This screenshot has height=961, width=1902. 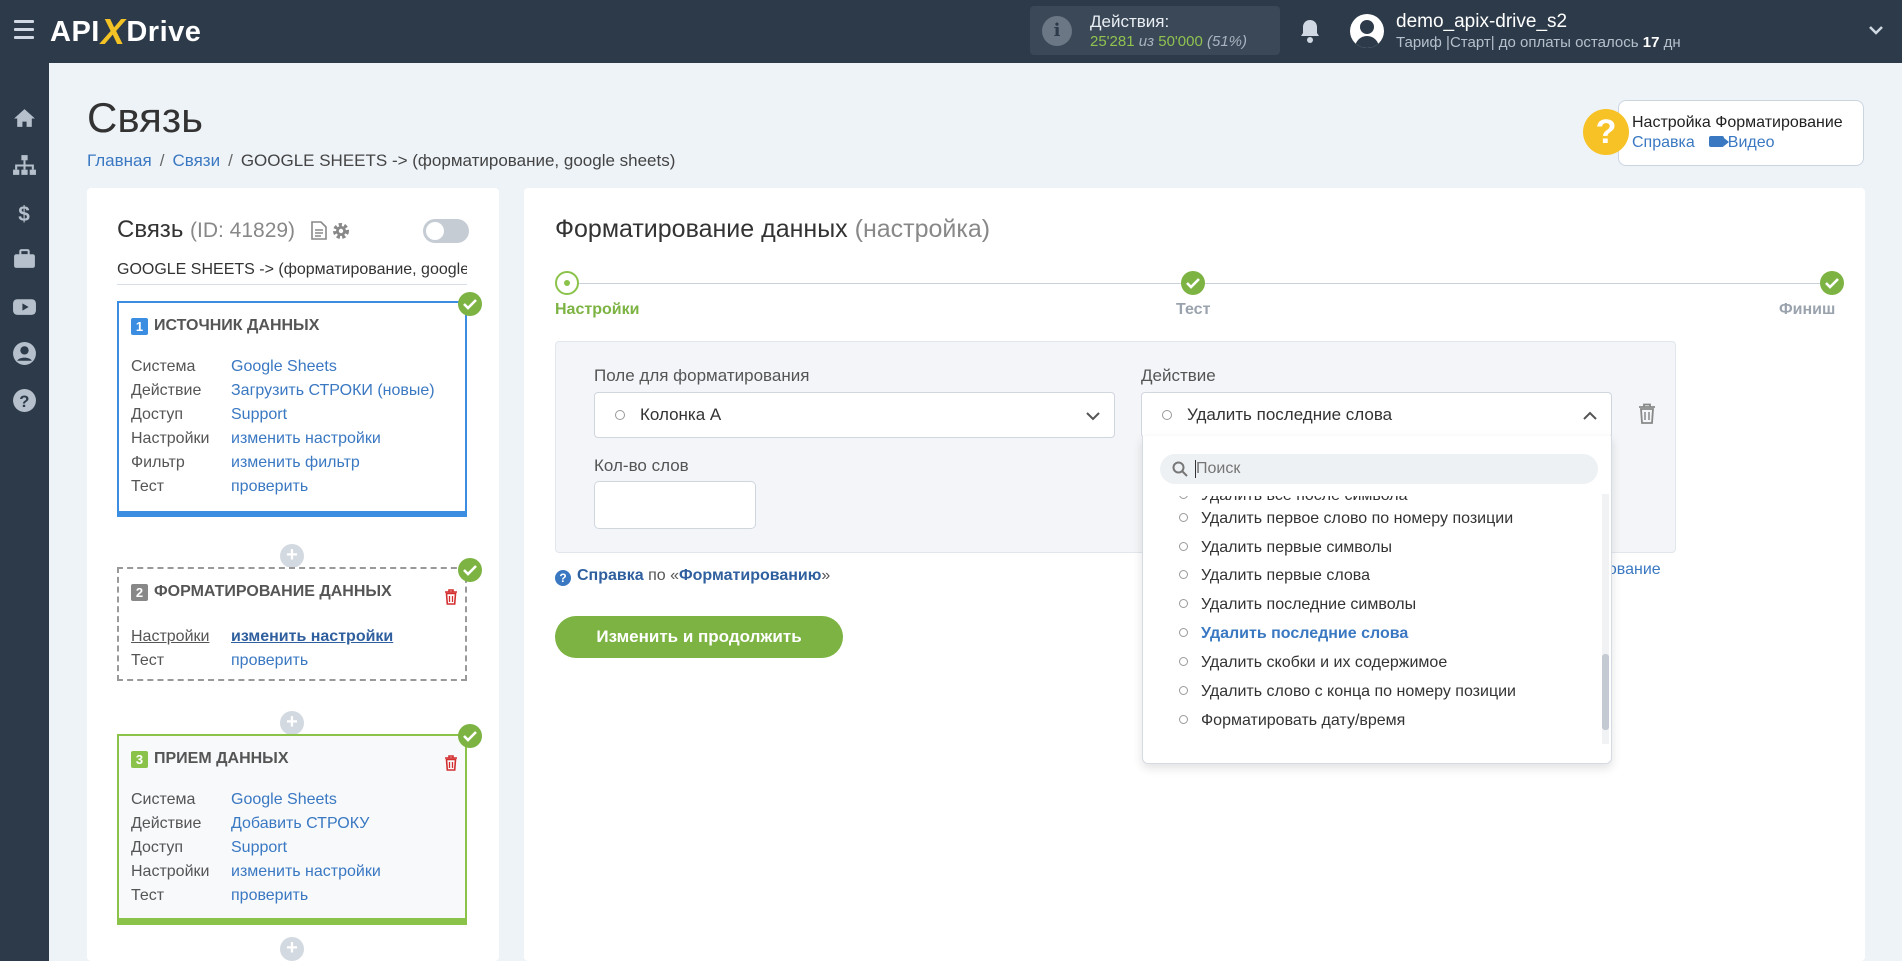 I want to click on breadcrumb-home: Главная, so click(x=119, y=160).